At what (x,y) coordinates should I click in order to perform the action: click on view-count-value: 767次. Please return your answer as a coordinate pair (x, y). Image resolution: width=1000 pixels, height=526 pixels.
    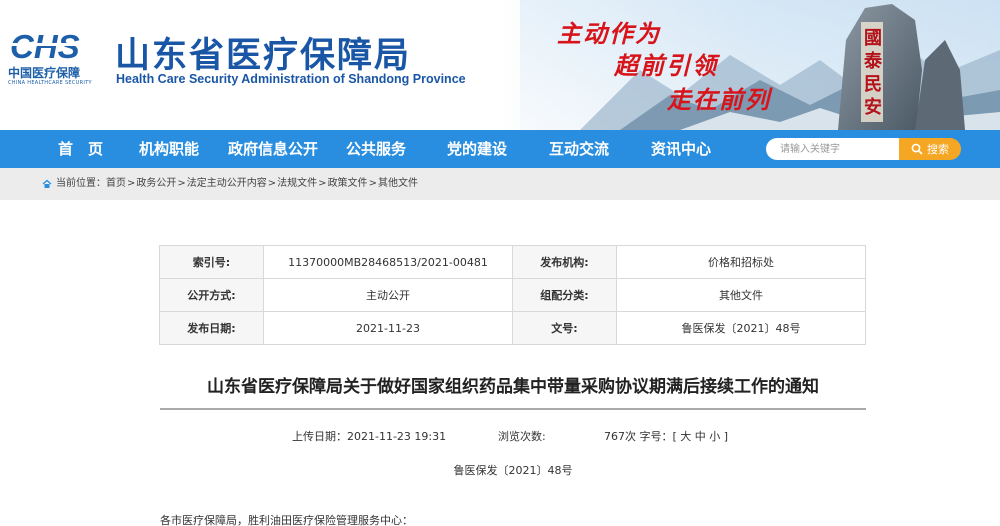
    Looking at the image, I should click on (620, 436).